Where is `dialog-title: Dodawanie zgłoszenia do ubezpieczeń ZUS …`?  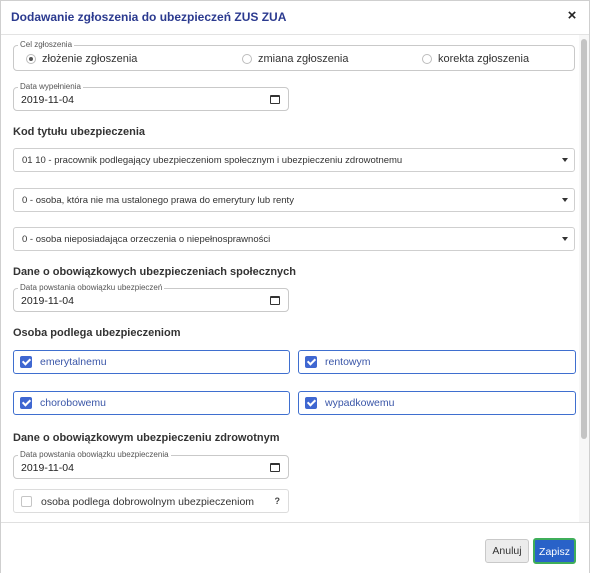 dialog-title: Dodawanie zgłoszenia do ubezpieczeń ZUS … is located at coordinates (149, 17).